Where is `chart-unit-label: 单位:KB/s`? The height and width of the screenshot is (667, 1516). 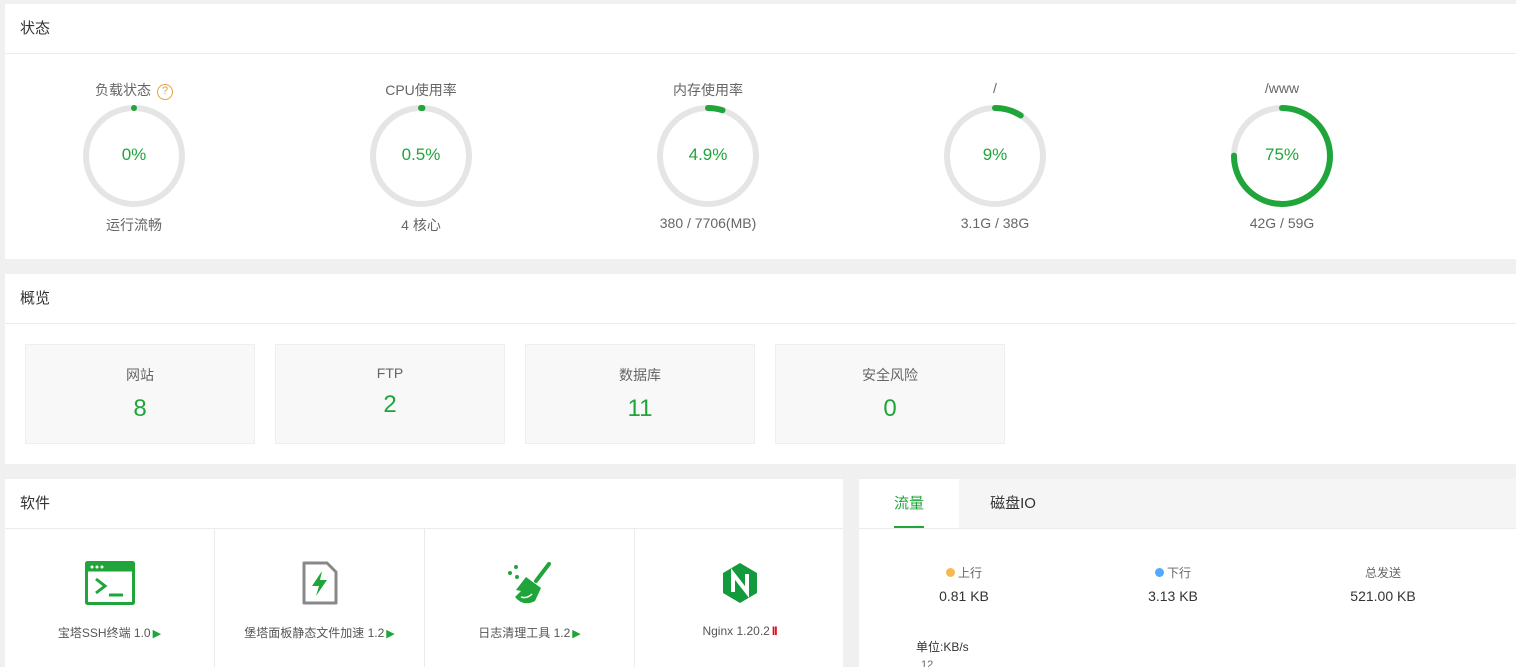
chart-unit-label: 单位:KB/s is located at coordinates (942, 647).